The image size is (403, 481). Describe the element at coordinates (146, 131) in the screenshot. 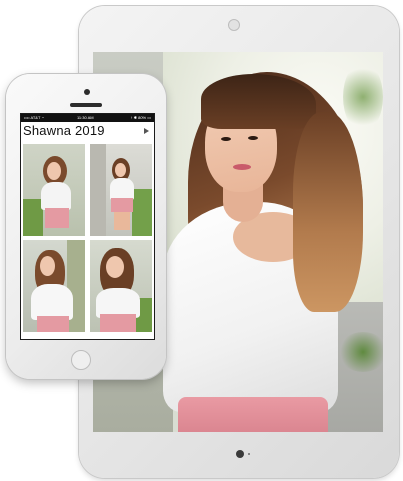

I see `play-icon` at that location.